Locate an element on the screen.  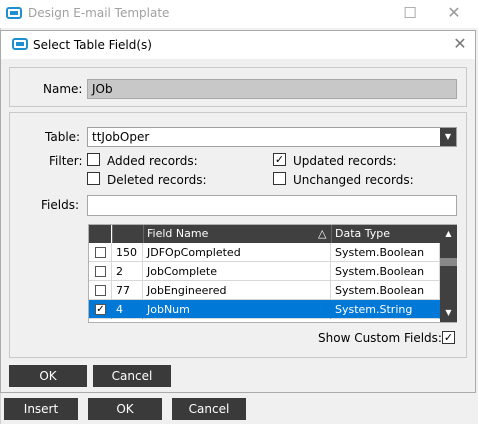
grid-header-select is located at coordinates (100, 234).